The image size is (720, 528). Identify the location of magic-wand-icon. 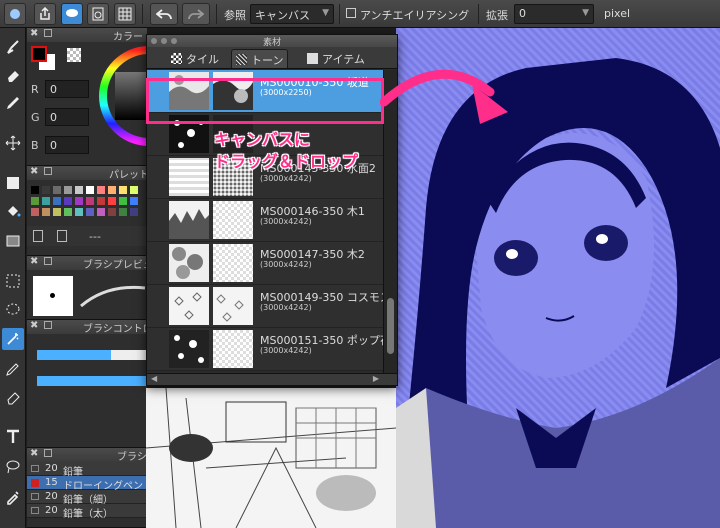
(13, 339).